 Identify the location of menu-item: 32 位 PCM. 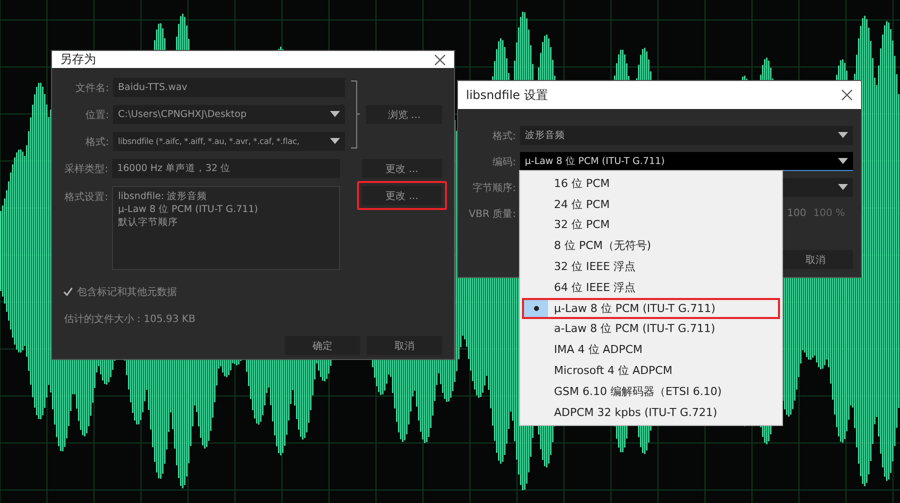
(651, 225).